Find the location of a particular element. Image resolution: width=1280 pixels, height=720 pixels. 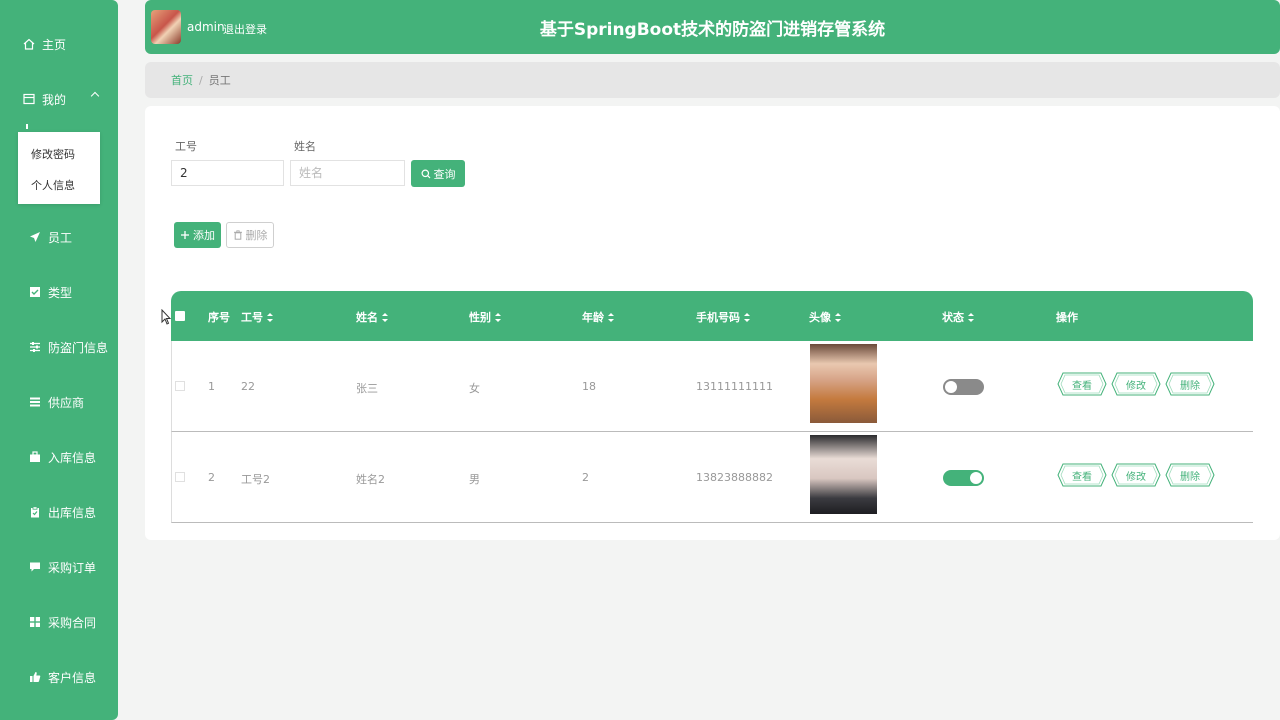

submenu-item-profile: 个人信息 is located at coordinates (53, 185).